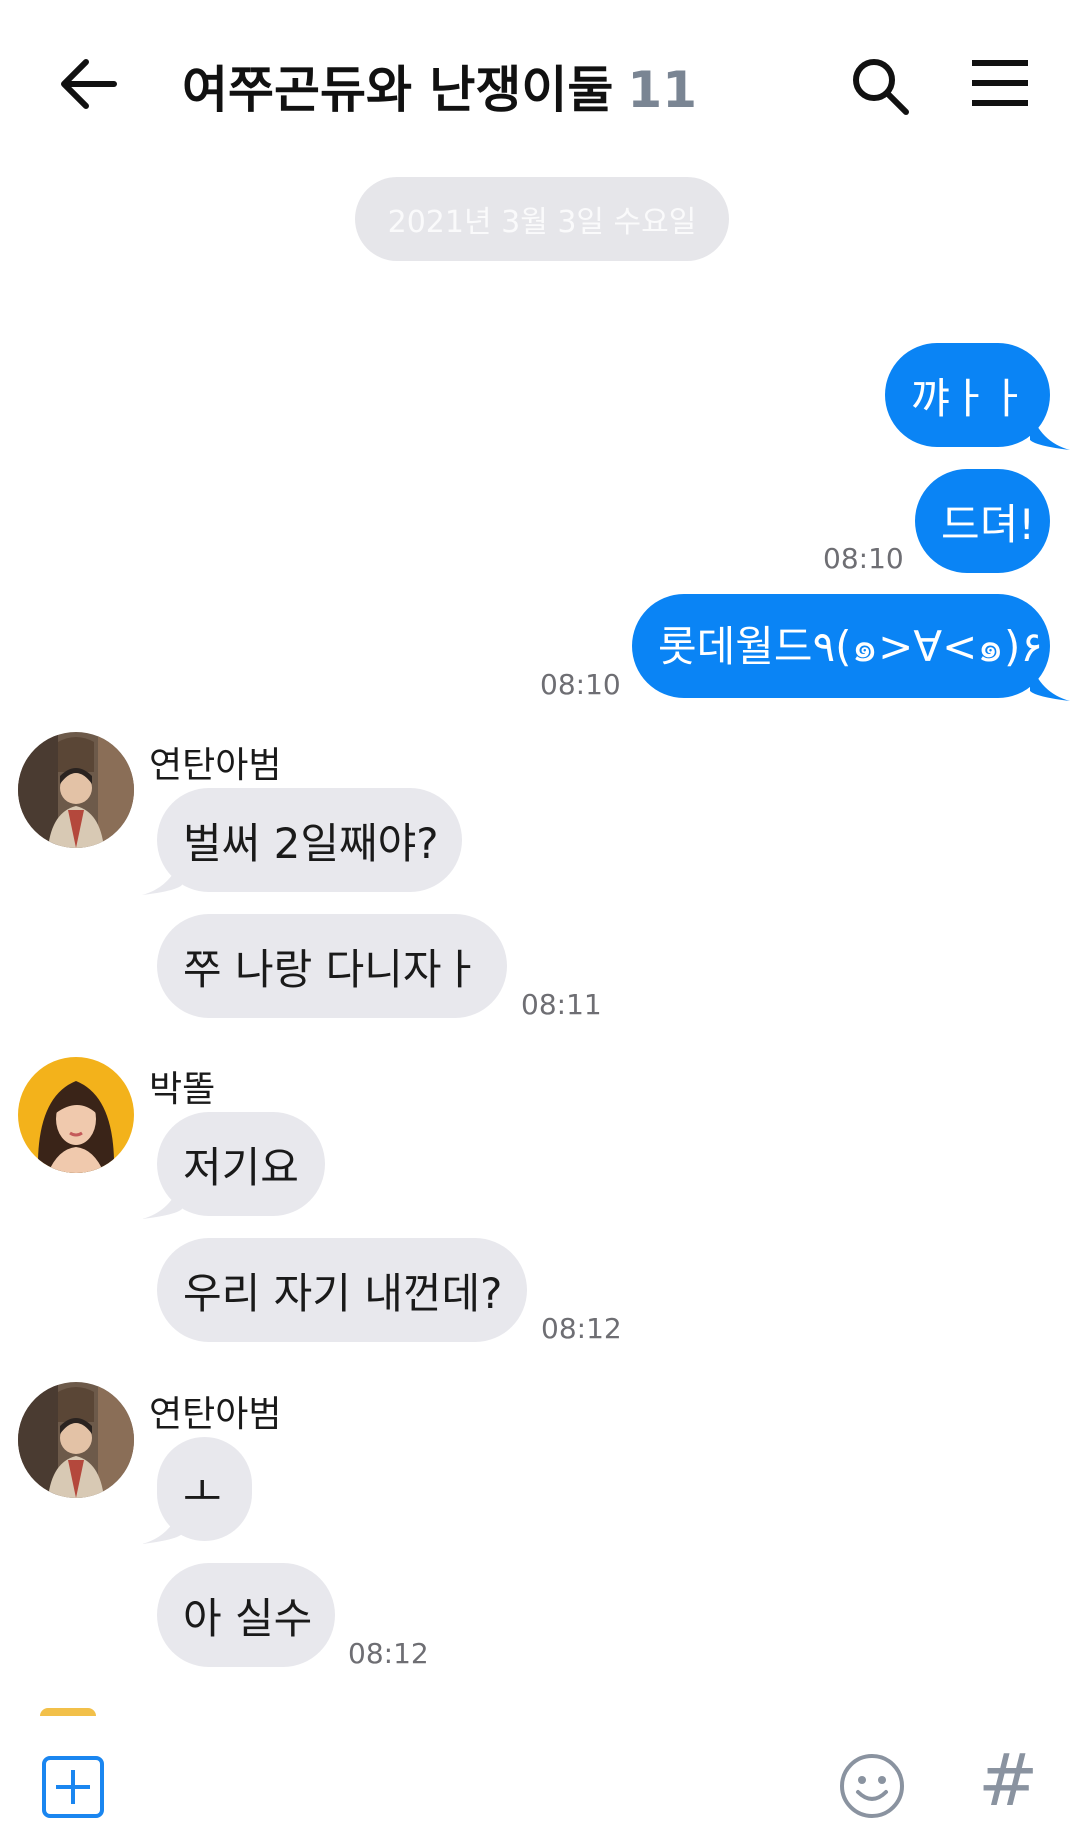  Describe the element at coordinates (662, 90) in the screenshot. I see `member-count: 11` at that location.